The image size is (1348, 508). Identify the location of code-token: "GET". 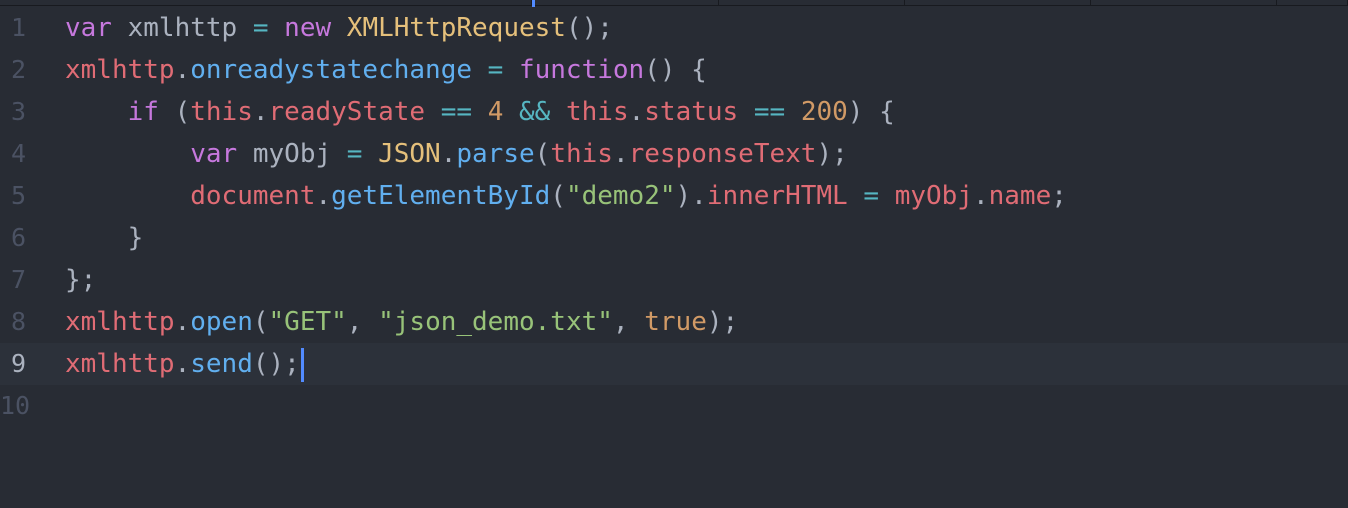
(307, 322).